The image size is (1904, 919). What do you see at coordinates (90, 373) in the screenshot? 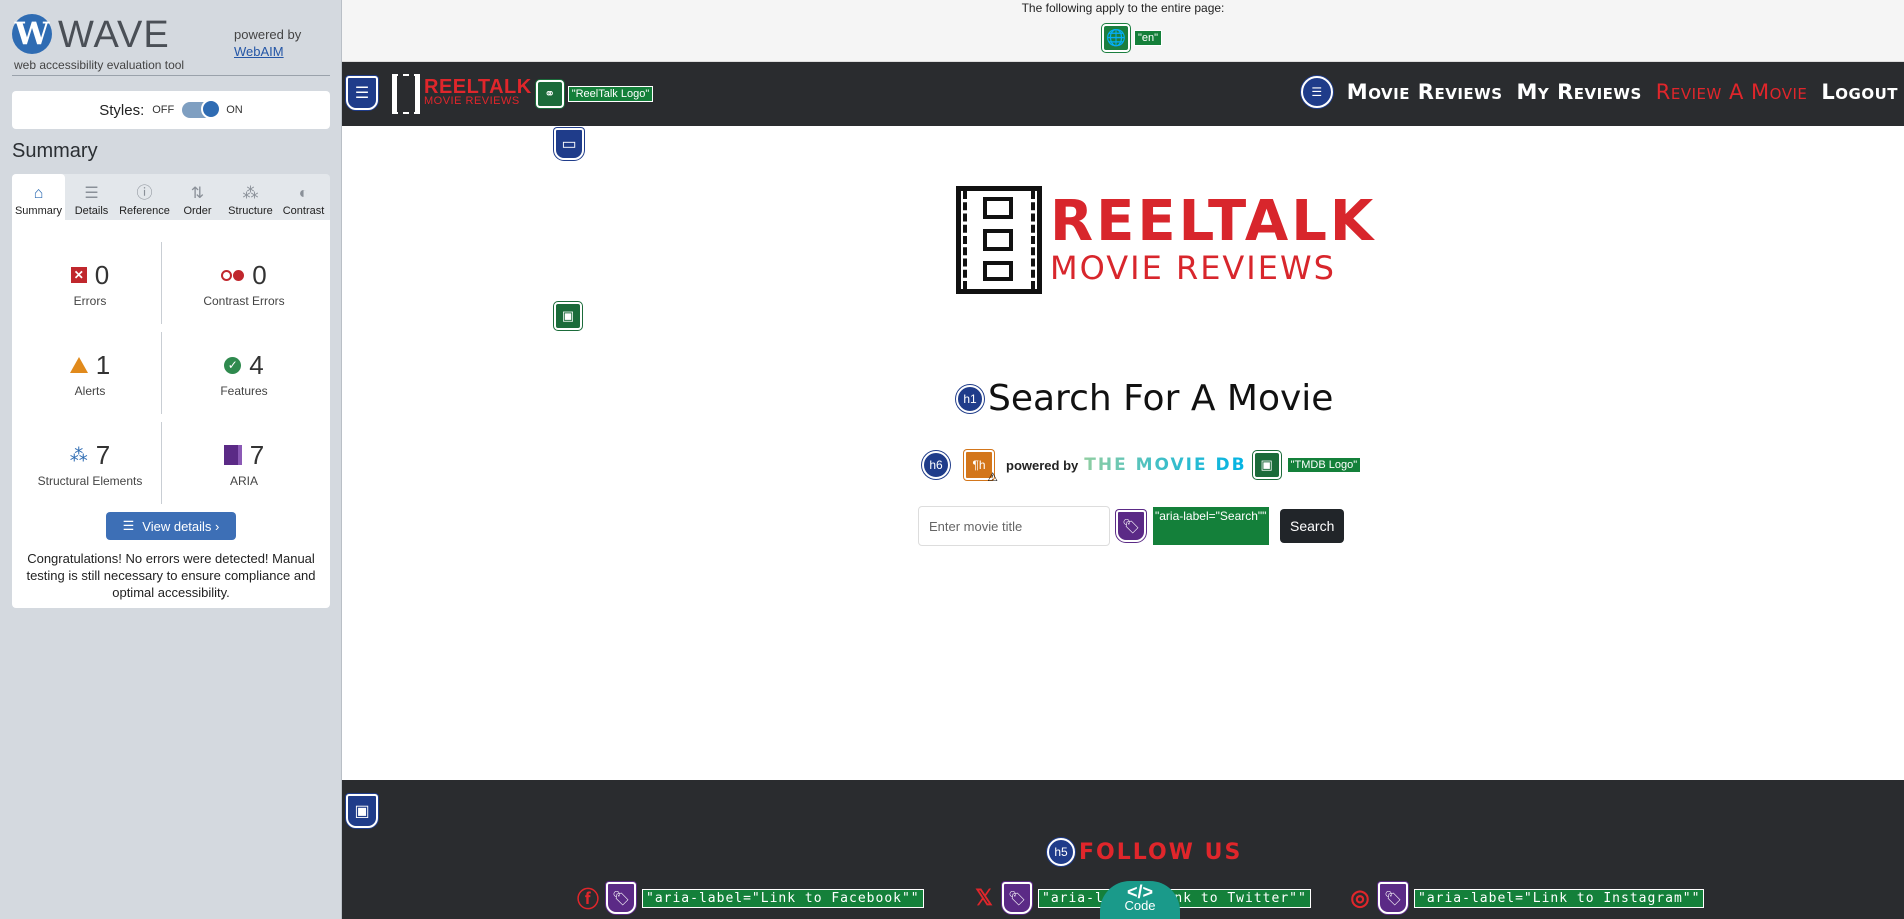
I see `stat-alerts: 1 Alerts` at bounding box center [90, 373].